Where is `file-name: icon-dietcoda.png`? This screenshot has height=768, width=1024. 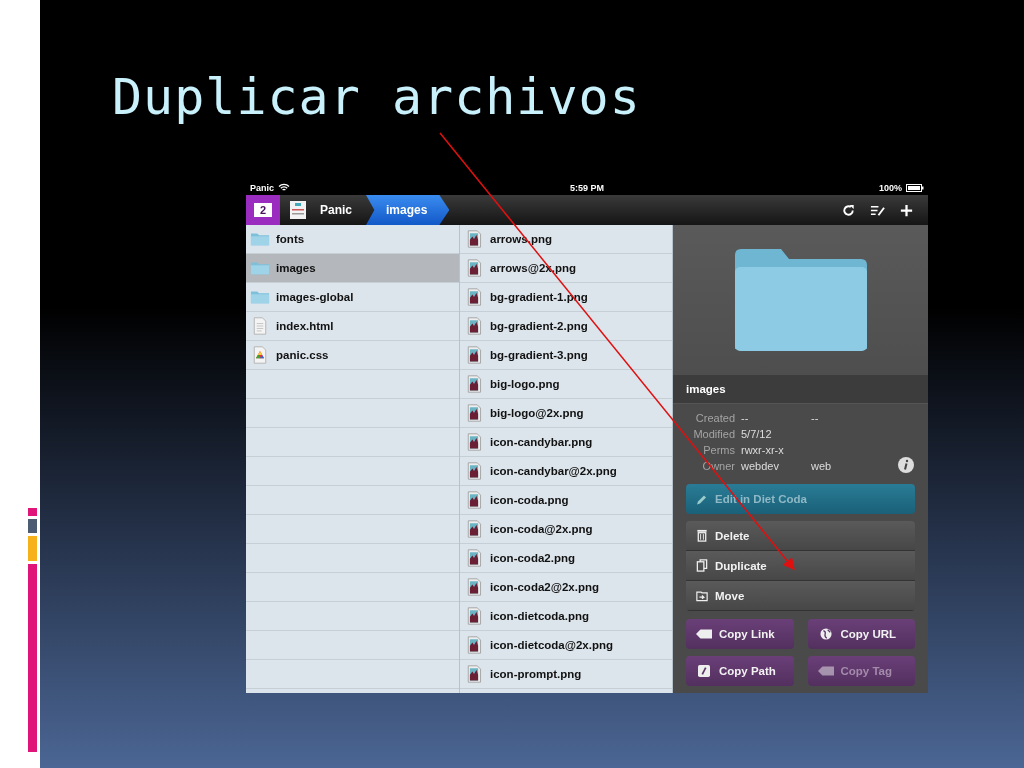
file-name: icon-dietcoda.png is located at coordinates (540, 616).